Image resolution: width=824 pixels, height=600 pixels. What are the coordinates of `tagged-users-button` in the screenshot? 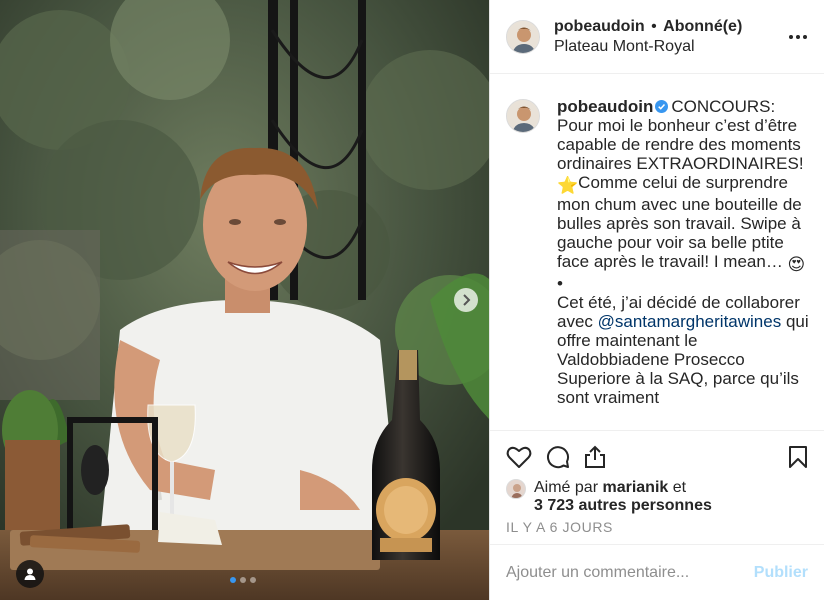 It's located at (30, 574).